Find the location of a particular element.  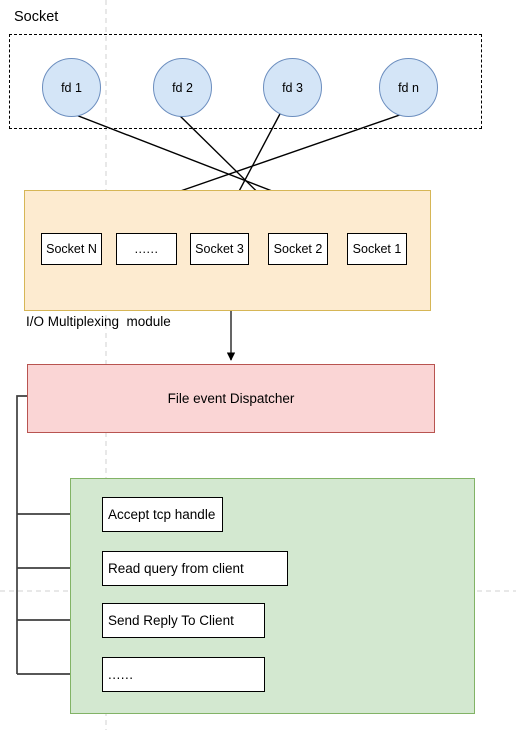

fd-node-n: fd n is located at coordinates (408, 87).